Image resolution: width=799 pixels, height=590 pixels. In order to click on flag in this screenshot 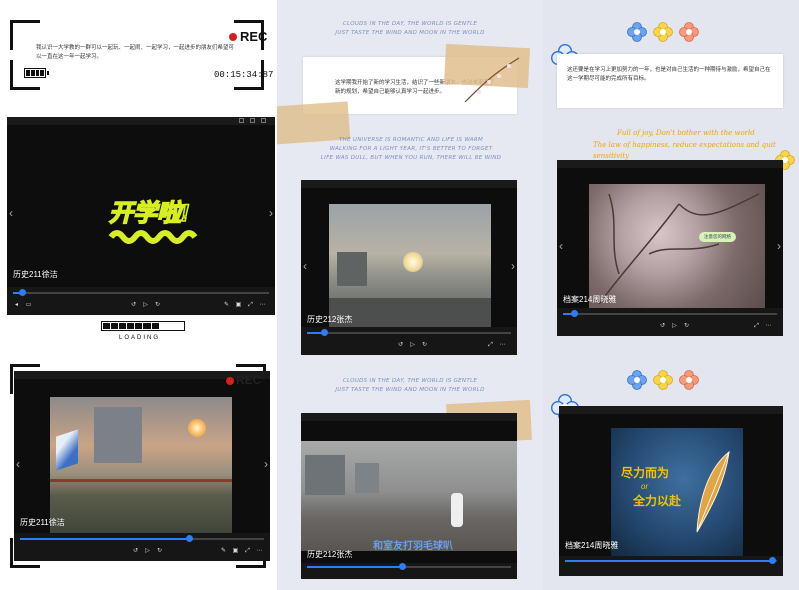, I will do `click(67, 450)`.